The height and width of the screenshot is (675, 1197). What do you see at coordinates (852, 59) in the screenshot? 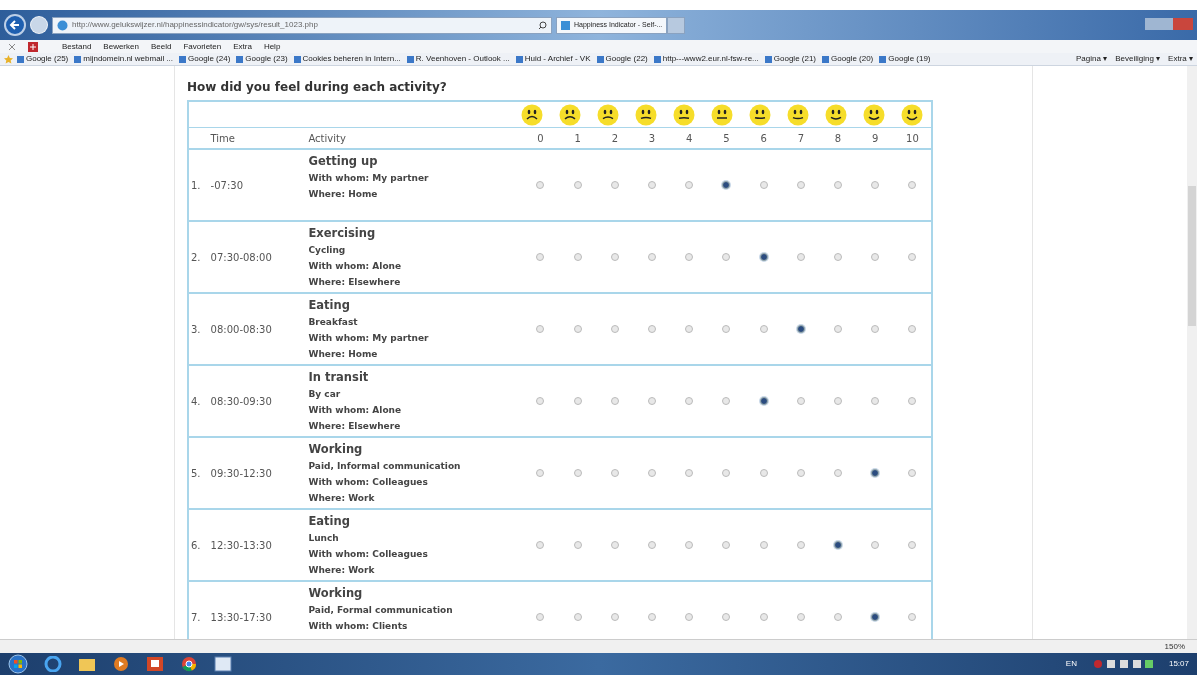
I see `bookmark-link: Google (20)` at bounding box center [852, 59].